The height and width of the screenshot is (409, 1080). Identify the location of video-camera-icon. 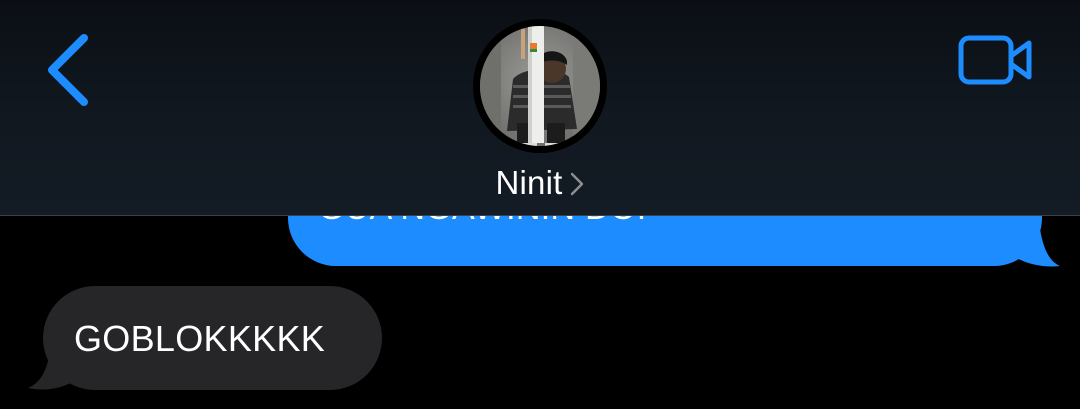
(995, 60).